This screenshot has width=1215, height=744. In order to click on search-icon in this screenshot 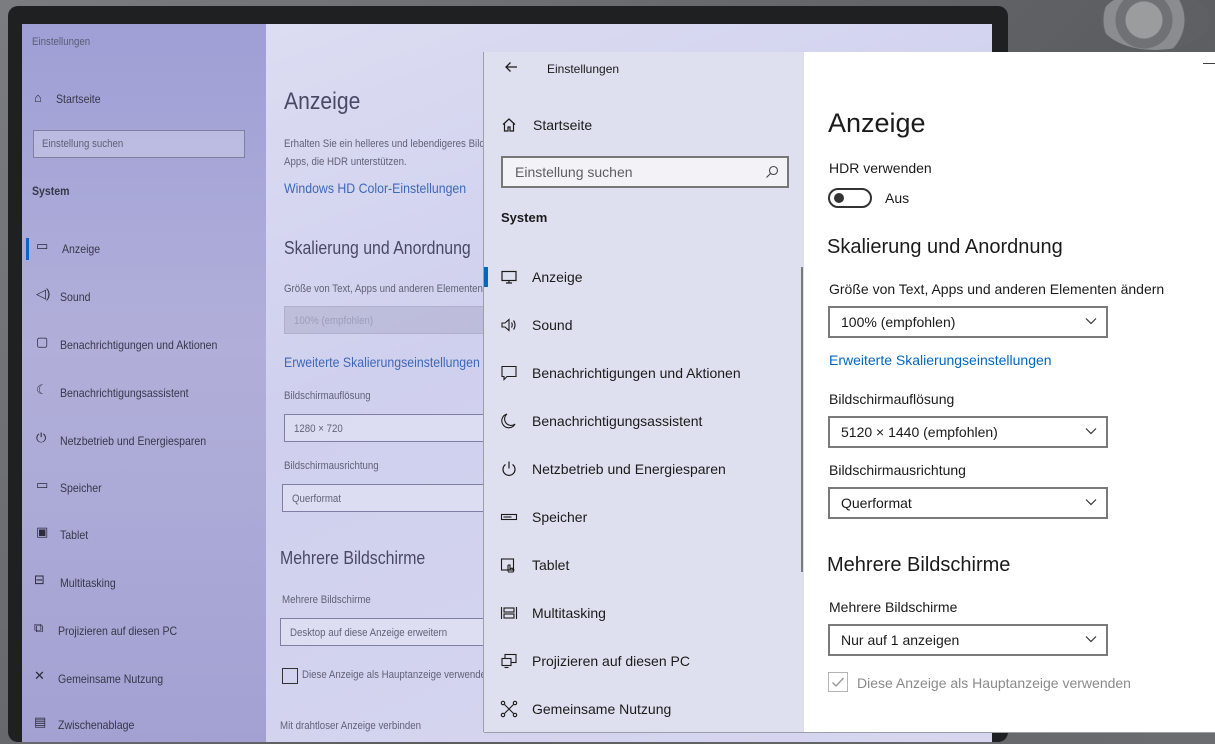, I will do `click(772, 171)`.